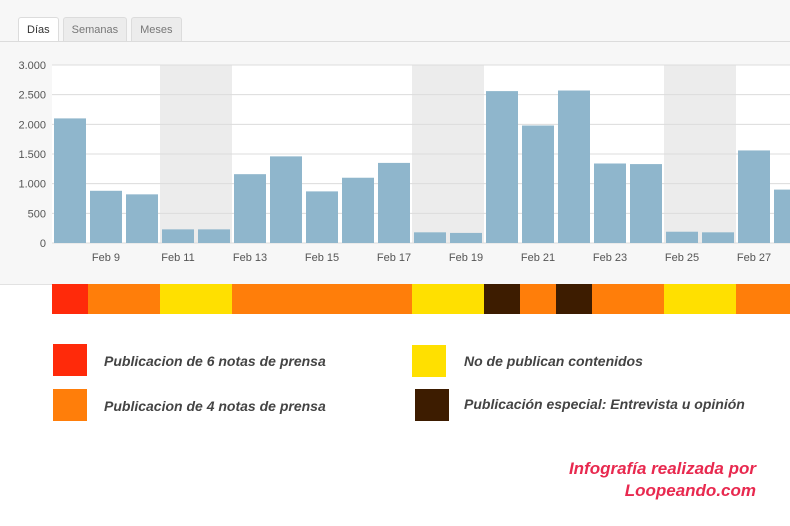 Image resolution: width=790 pixels, height=526 pixels. I want to click on strip-segment-six, so click(70, 299).